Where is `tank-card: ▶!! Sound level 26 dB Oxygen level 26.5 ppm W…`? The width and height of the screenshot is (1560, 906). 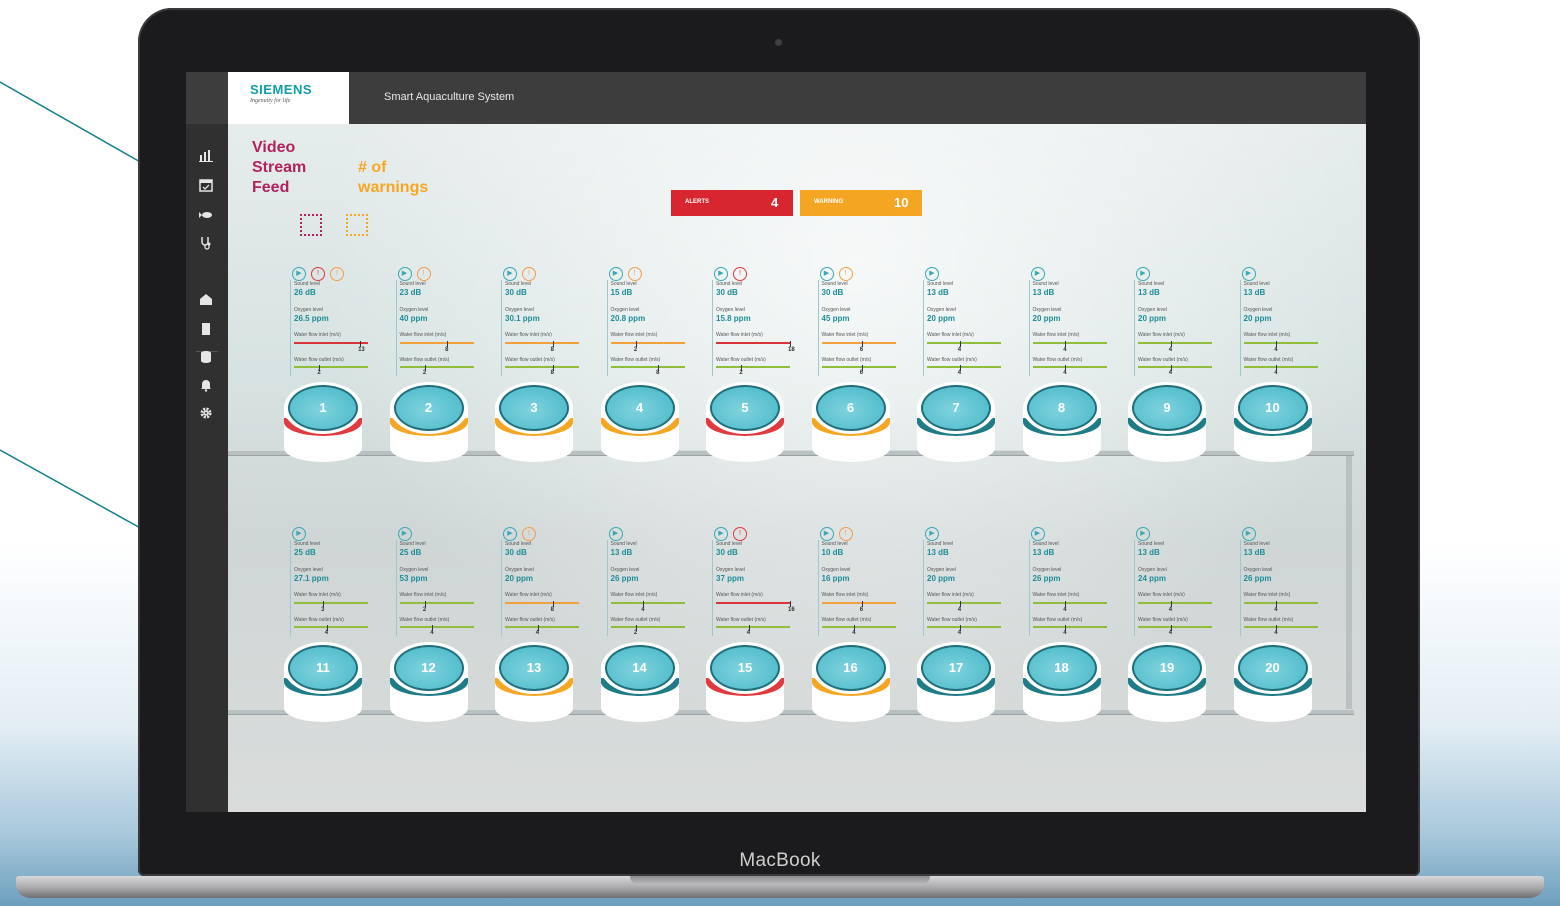 tank-card: ▶!! Sound level 26 dB Oxygen level 26.5 ppm W… is located at coordinates (334, 367).